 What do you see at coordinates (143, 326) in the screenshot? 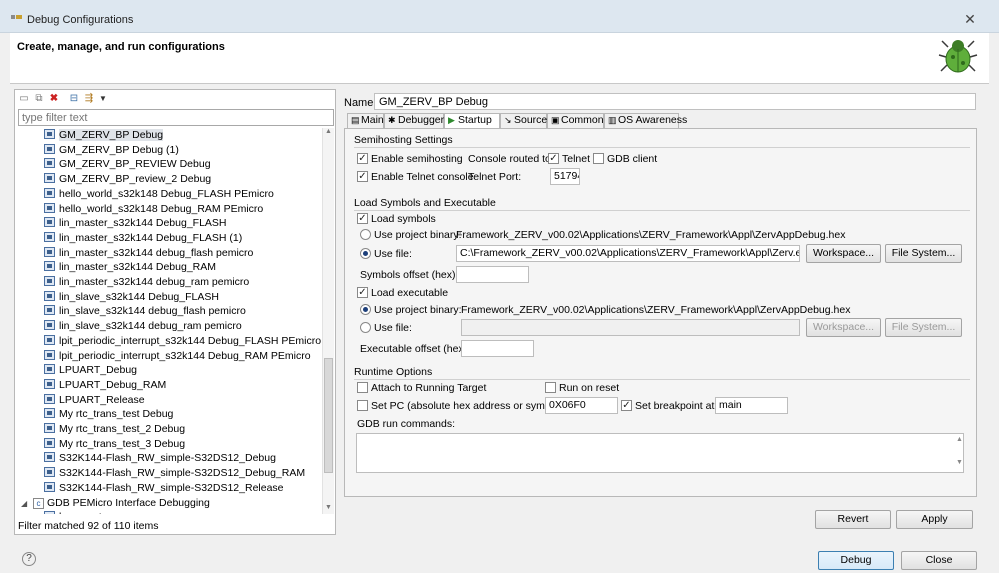
I see `tree-item: lin_slave_s32k144 debug_ram pemicro` at bounding box center [143, 326].